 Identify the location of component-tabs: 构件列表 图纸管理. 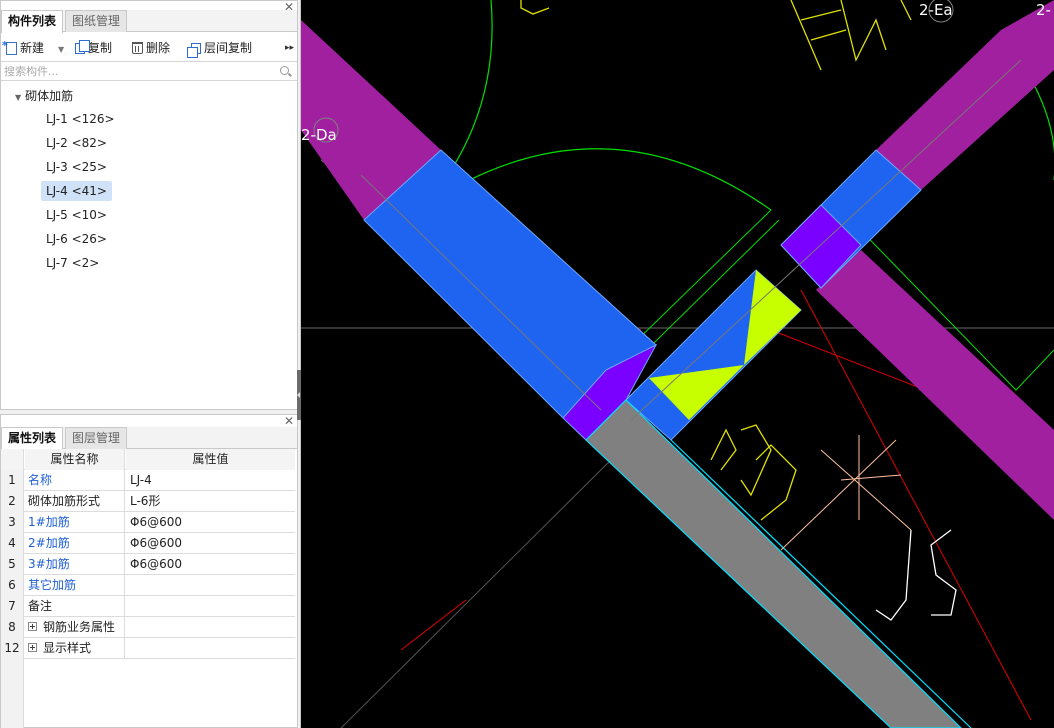
(149, 21).